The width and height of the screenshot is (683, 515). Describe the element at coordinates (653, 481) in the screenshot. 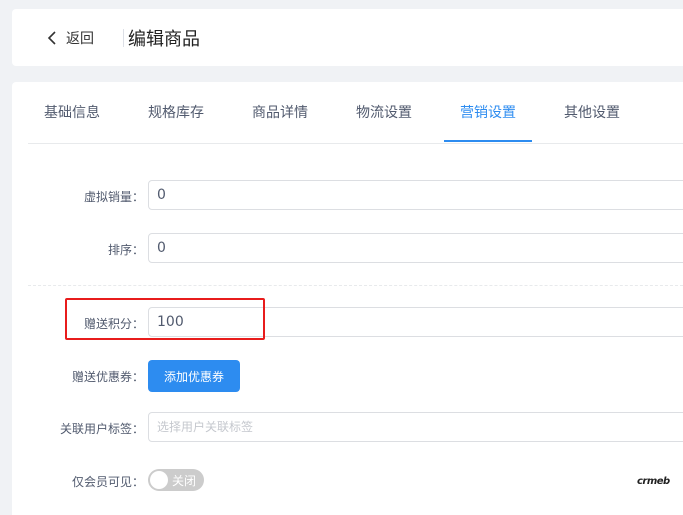

I see `crmeb-logo: crmeb` at that location.